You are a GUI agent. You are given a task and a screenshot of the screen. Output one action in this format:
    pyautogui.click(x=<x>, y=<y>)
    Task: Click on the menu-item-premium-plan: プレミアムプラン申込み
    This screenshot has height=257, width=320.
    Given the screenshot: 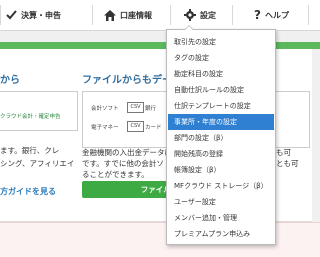 What is the action you would take?
    pyautogui.click(x=221, y=234)
    